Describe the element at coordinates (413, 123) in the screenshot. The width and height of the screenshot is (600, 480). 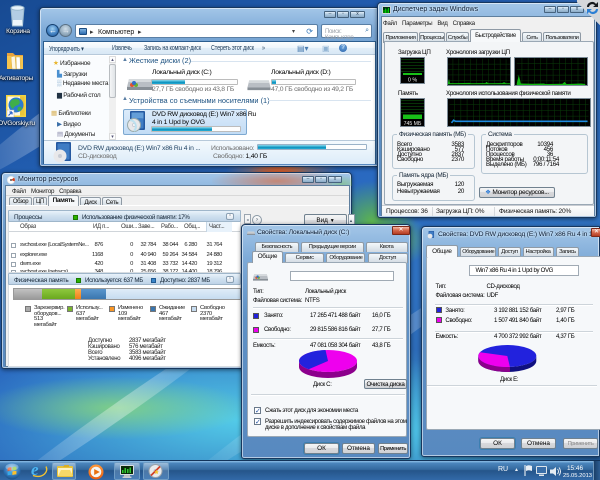
I see `svg-text: 745 МБ` at that location.